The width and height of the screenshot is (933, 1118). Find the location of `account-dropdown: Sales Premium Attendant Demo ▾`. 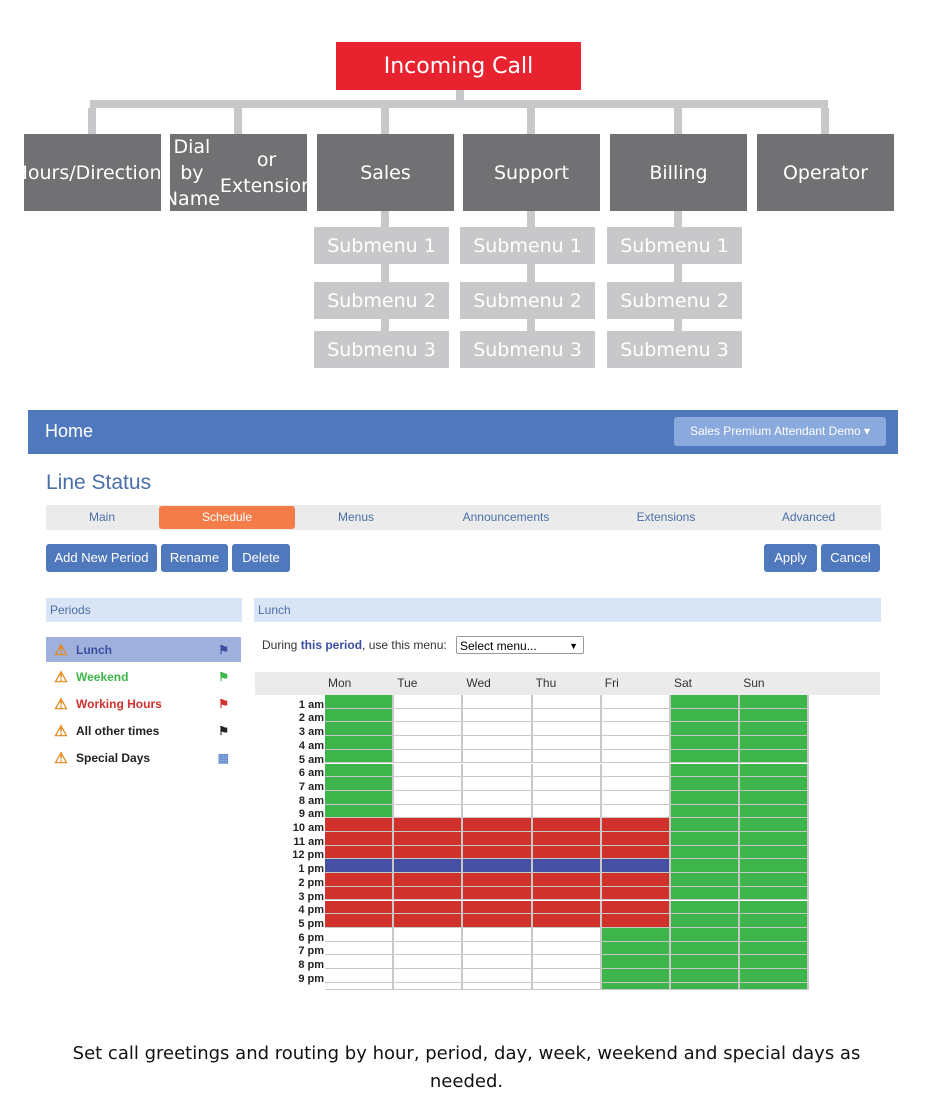

account-dropdown: Sales Premium Attendant Demo ▾ is located at coordinates (780, 431).